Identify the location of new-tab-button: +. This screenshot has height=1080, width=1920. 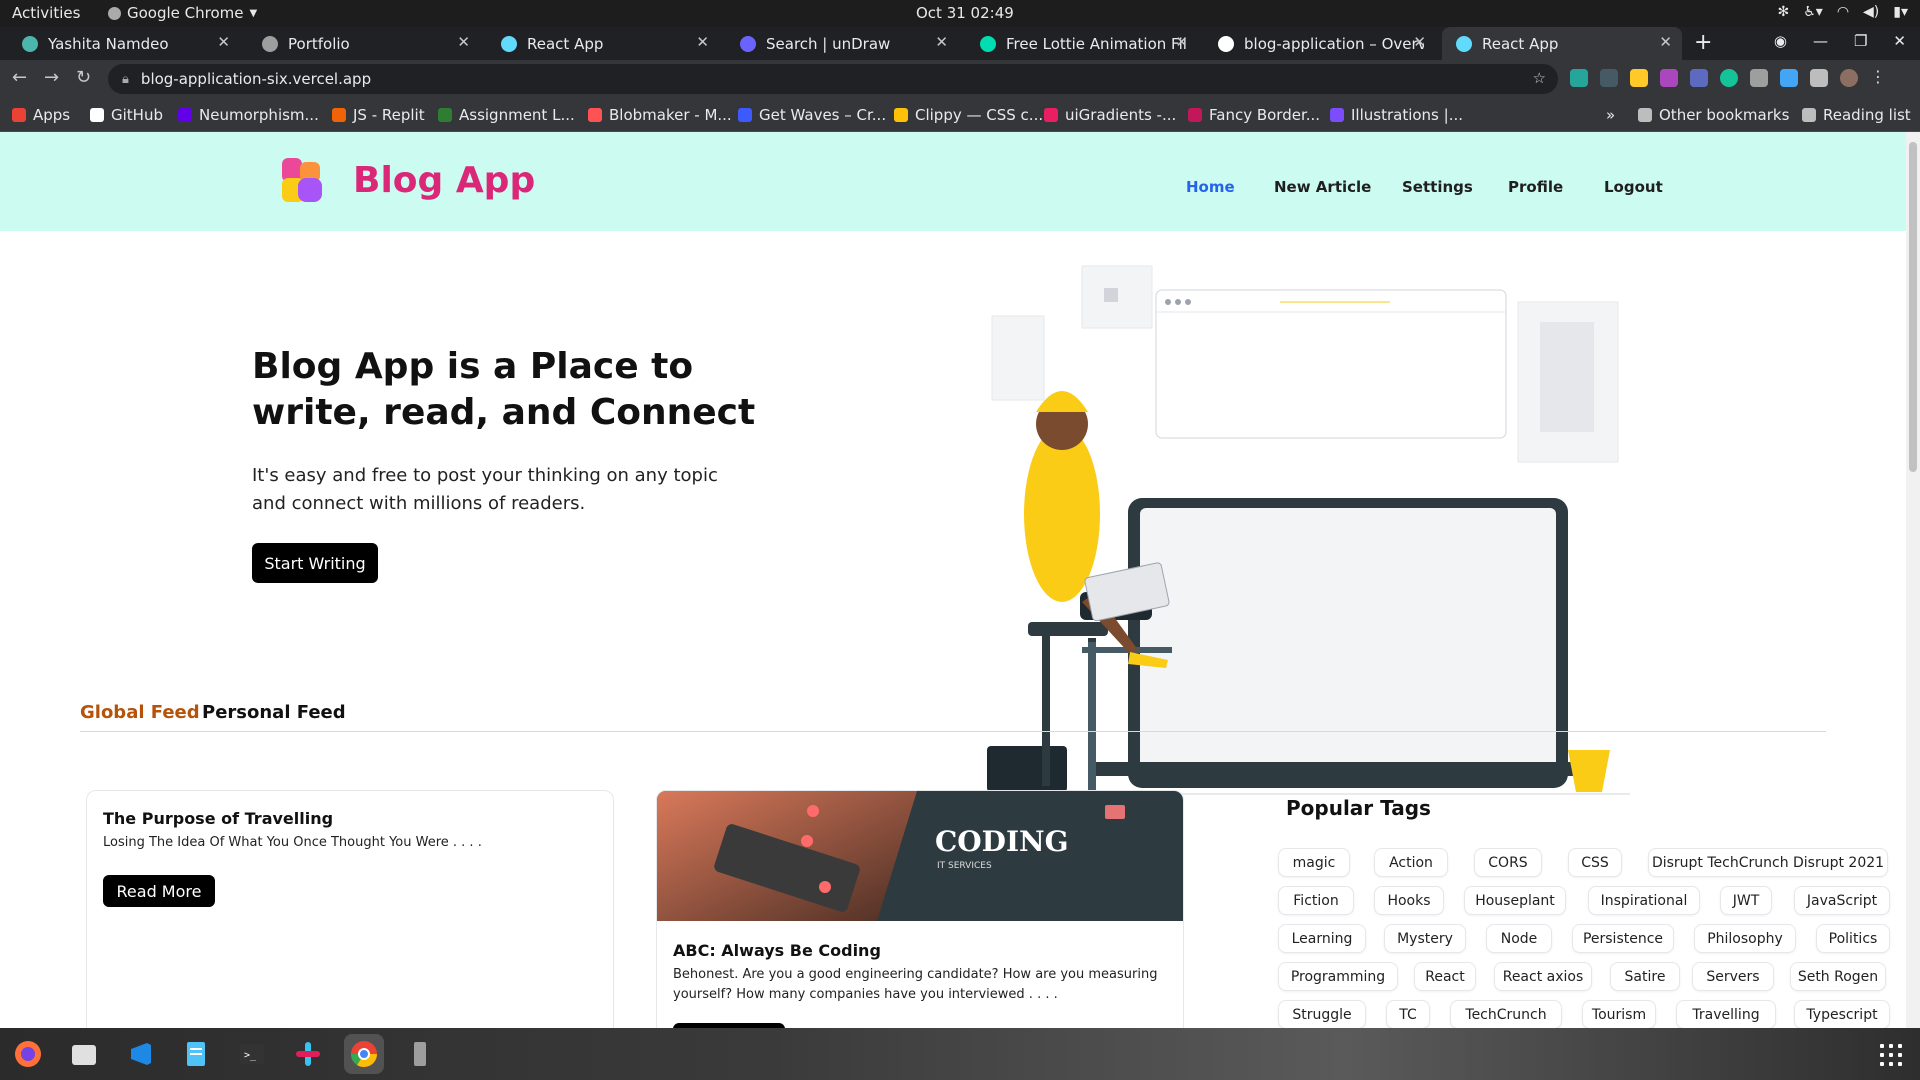
(1703, 42).